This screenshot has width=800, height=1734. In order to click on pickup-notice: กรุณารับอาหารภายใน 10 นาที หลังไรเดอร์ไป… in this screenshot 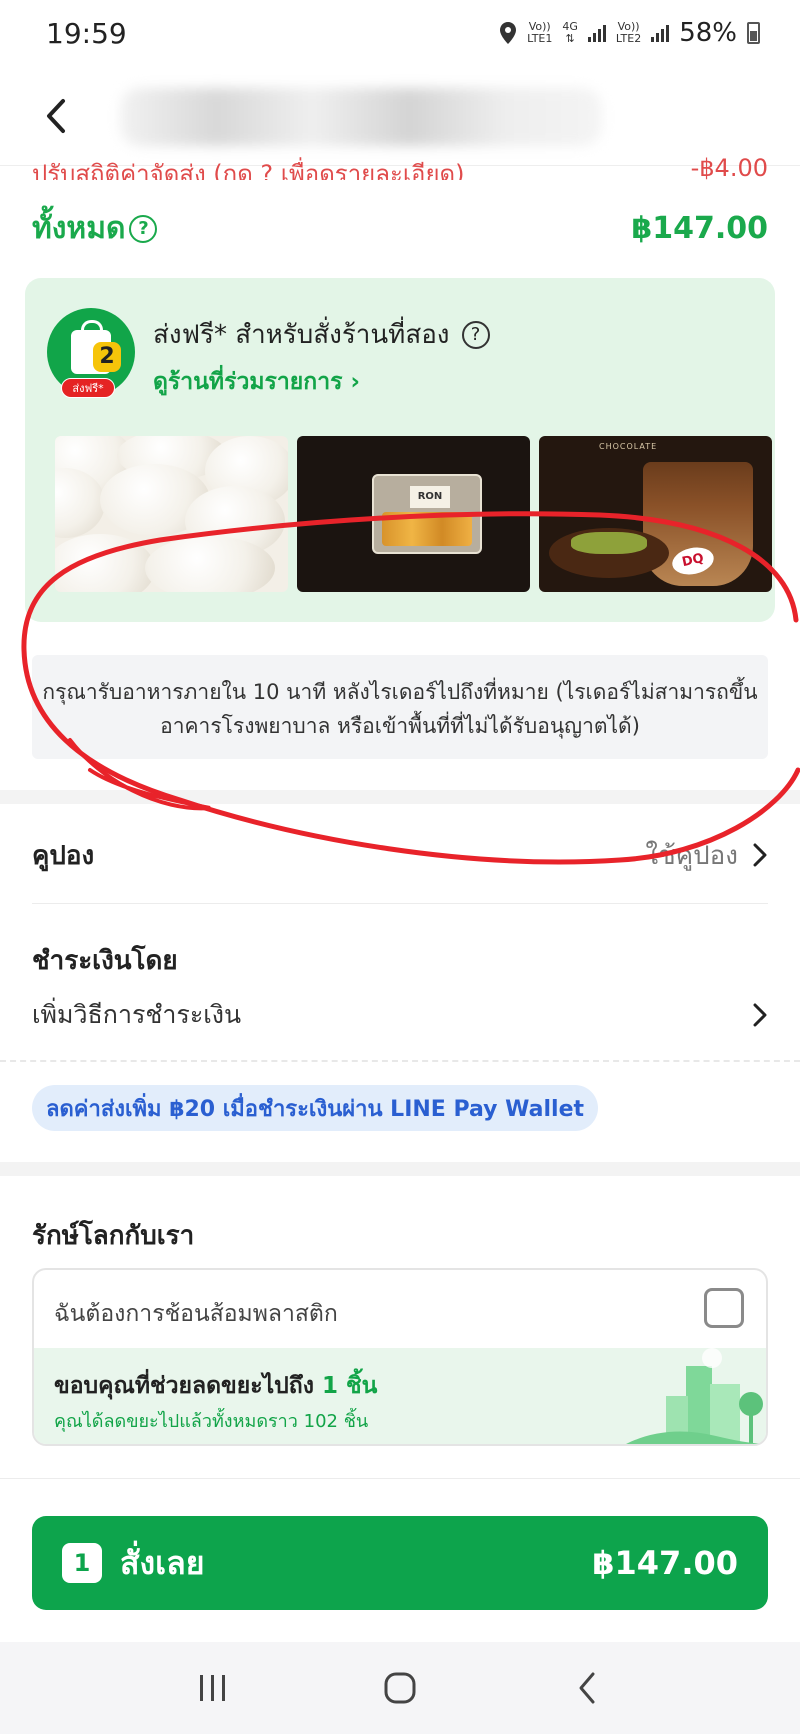, I will do `click(400, 707)`.